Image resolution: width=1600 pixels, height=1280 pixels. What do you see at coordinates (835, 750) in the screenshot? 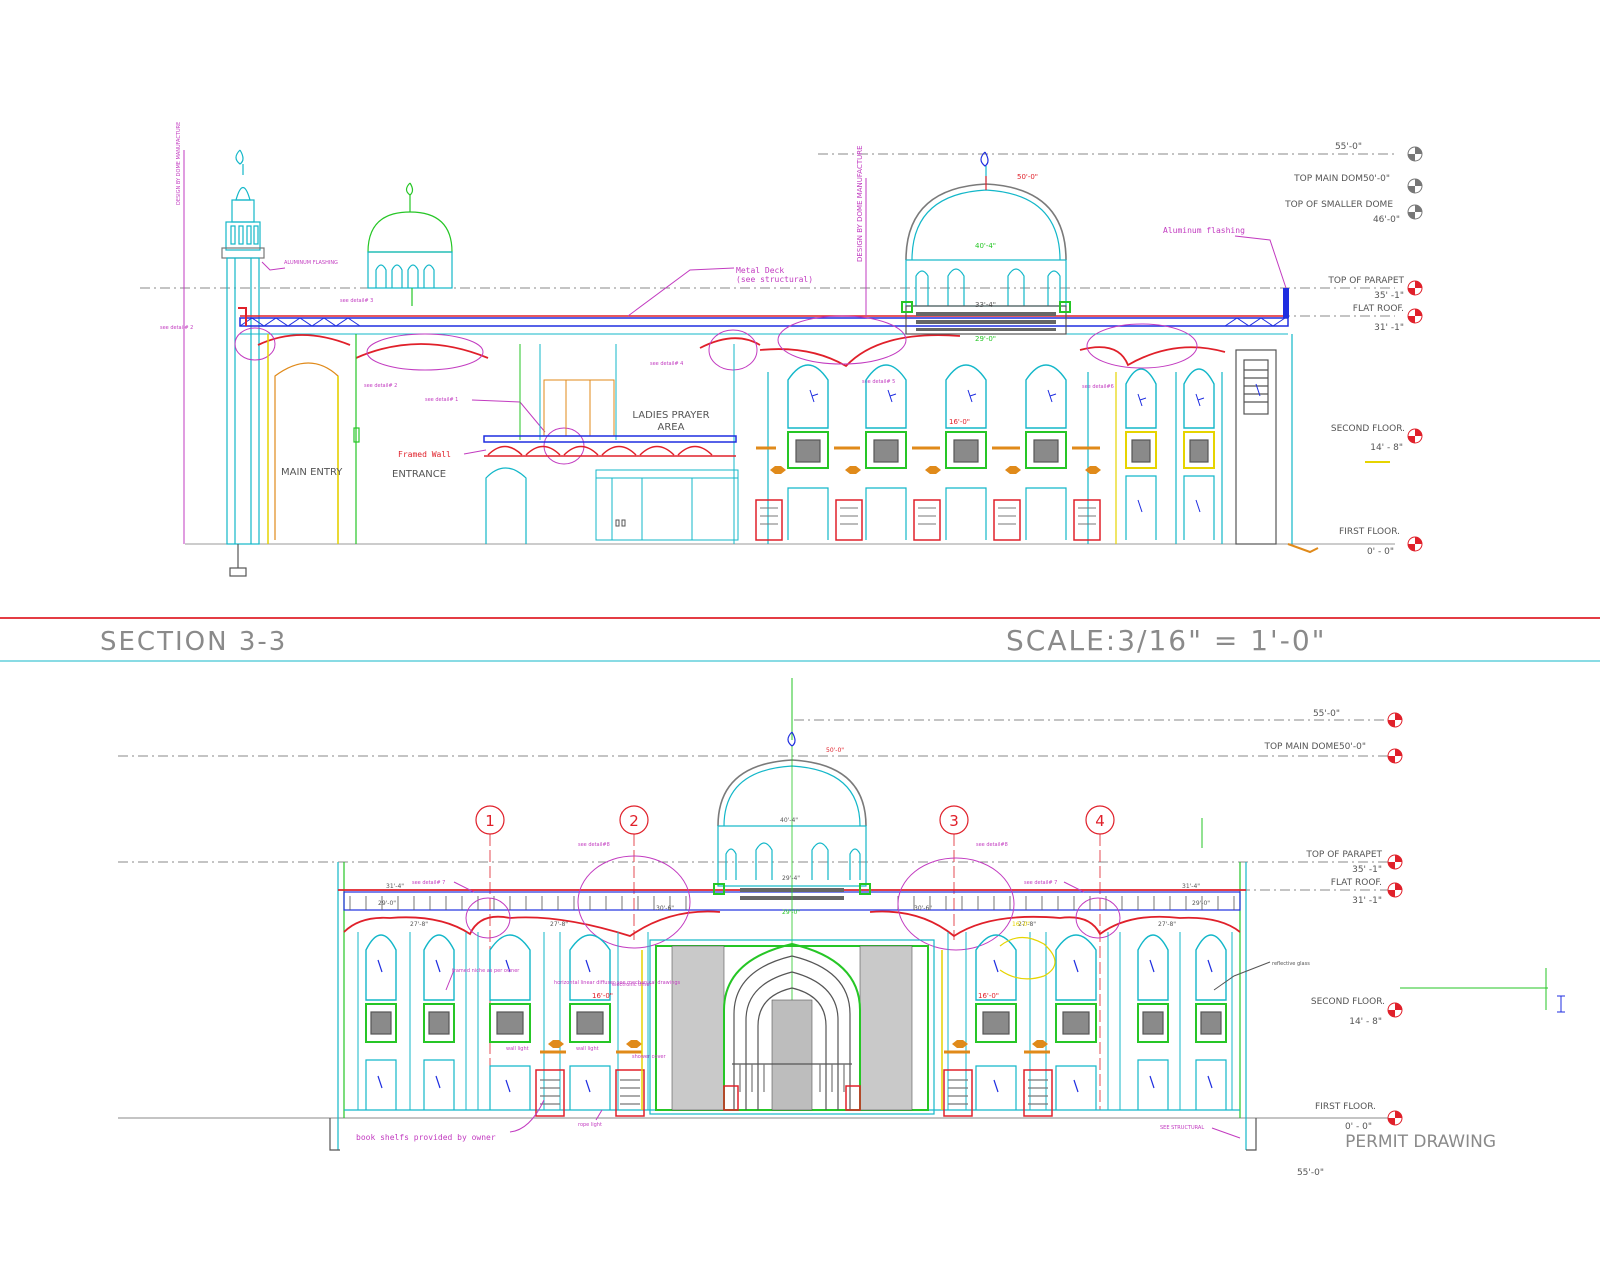
I see `lower-dim-top: 50'-0"` at bounding box center [835, 750].